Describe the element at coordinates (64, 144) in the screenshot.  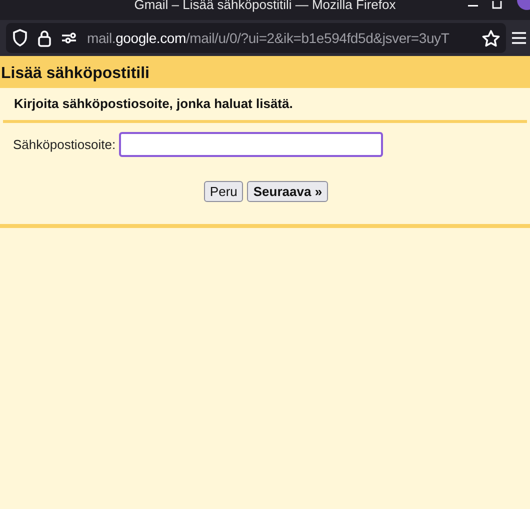
I see `email-label: Sähköpostiosoite:` at that location.